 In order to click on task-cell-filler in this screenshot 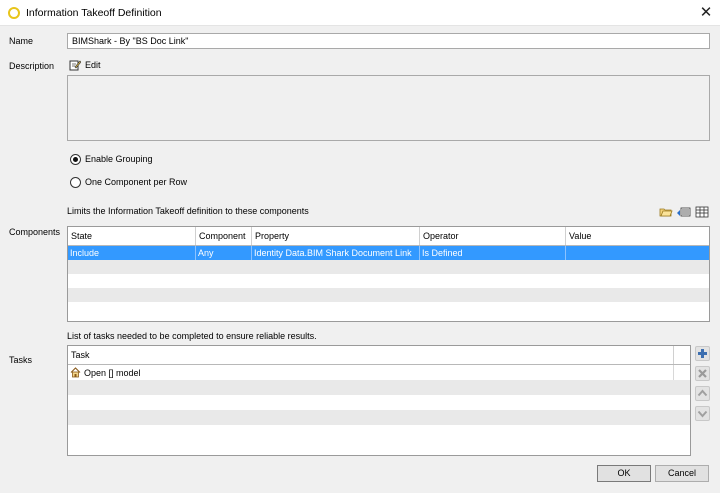, I will do `click(682, 372)`.